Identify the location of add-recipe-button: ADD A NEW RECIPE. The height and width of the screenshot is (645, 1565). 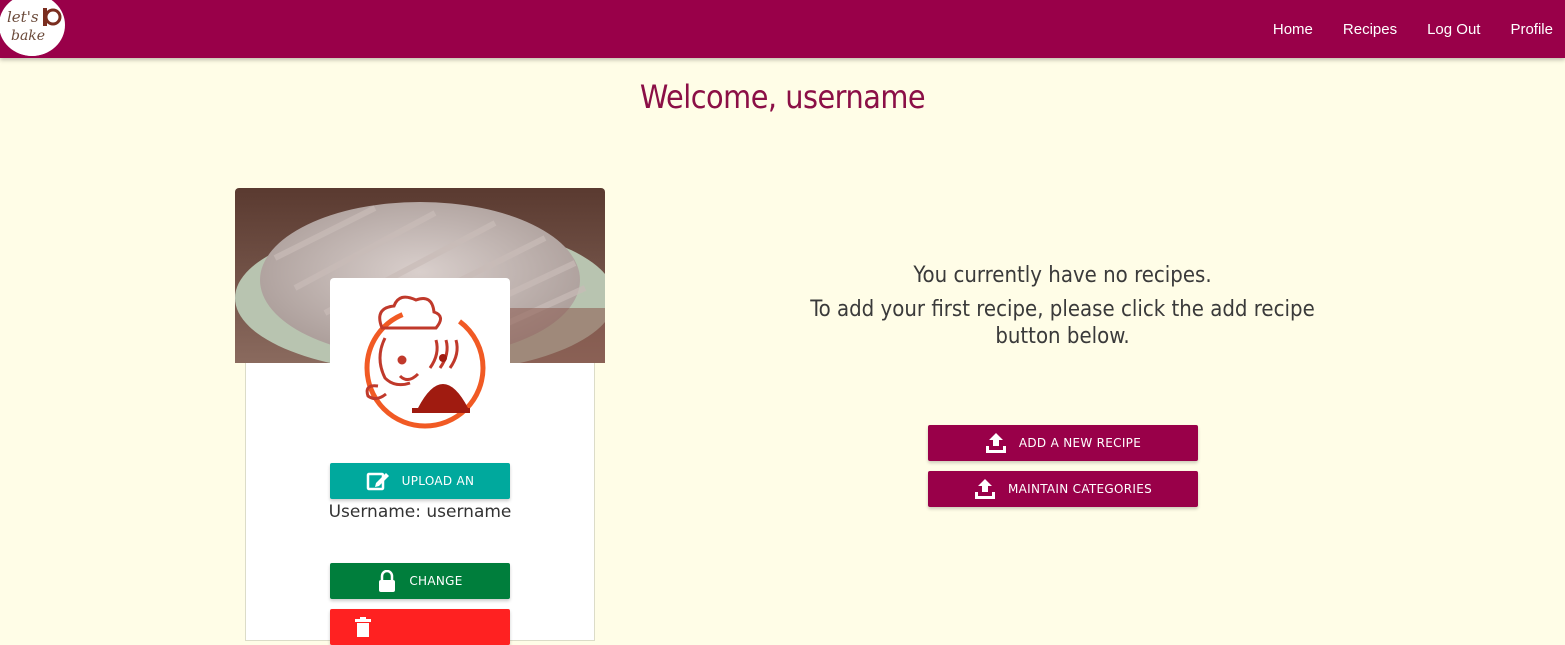
(1063, 443).